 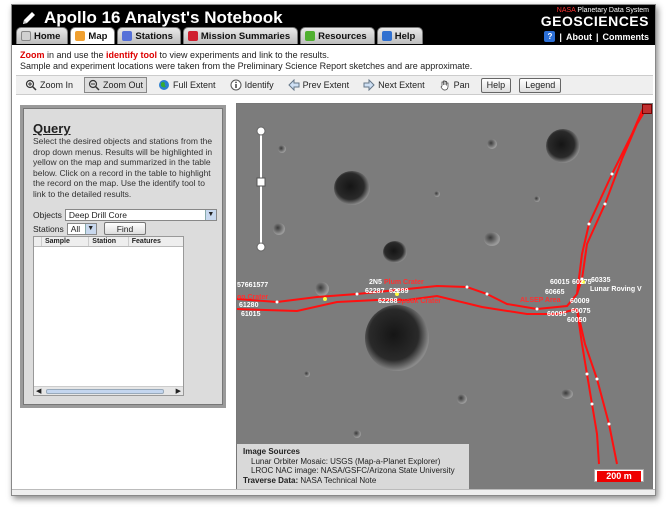 What do you see at coordinates (187, 85) in the screenshot?
I see `full-extent-button: Full Extent` at bounding box center [187, 85].